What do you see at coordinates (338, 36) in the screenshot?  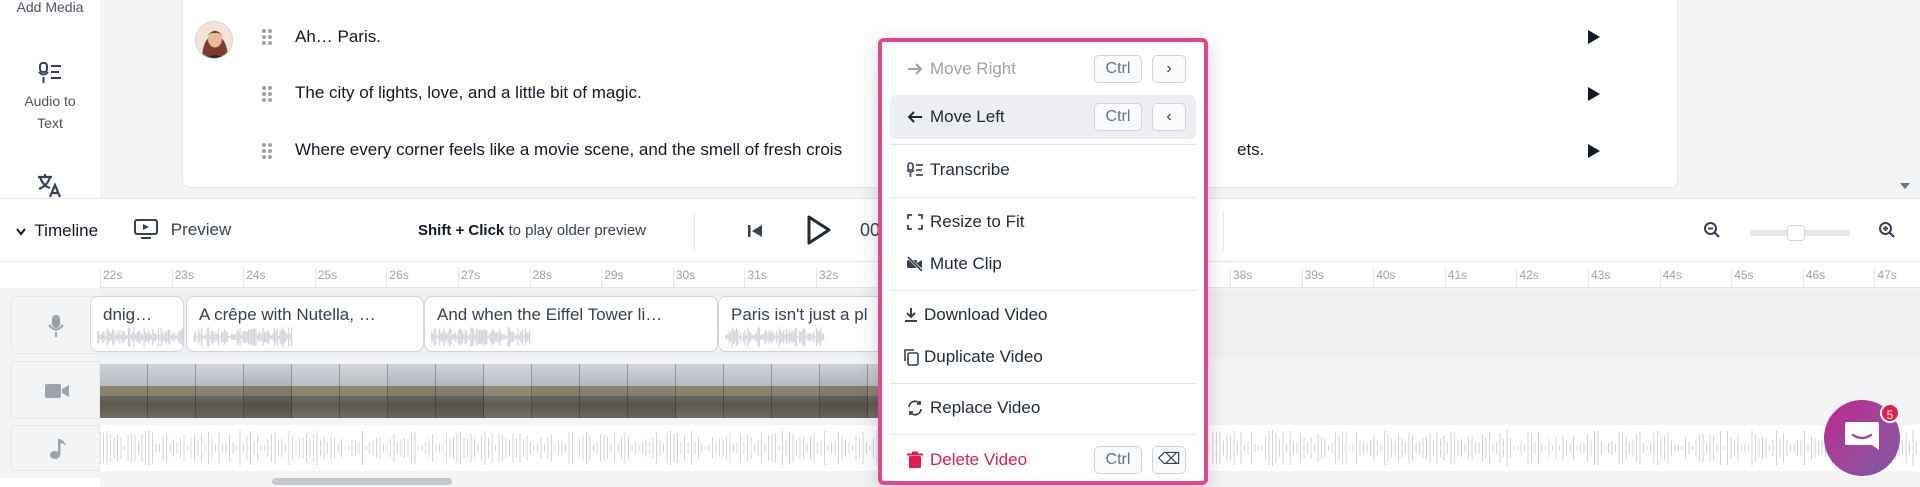 I see `script-row-text: Ah… Paris.` at bounding box center [338, 36].